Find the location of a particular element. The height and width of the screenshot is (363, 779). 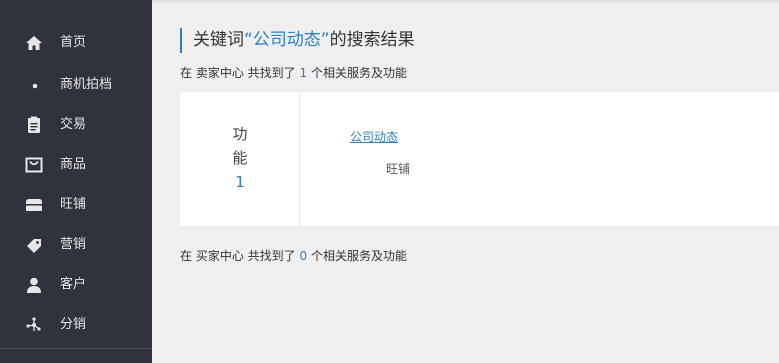

user-icon is located at coordinates (34, 285).